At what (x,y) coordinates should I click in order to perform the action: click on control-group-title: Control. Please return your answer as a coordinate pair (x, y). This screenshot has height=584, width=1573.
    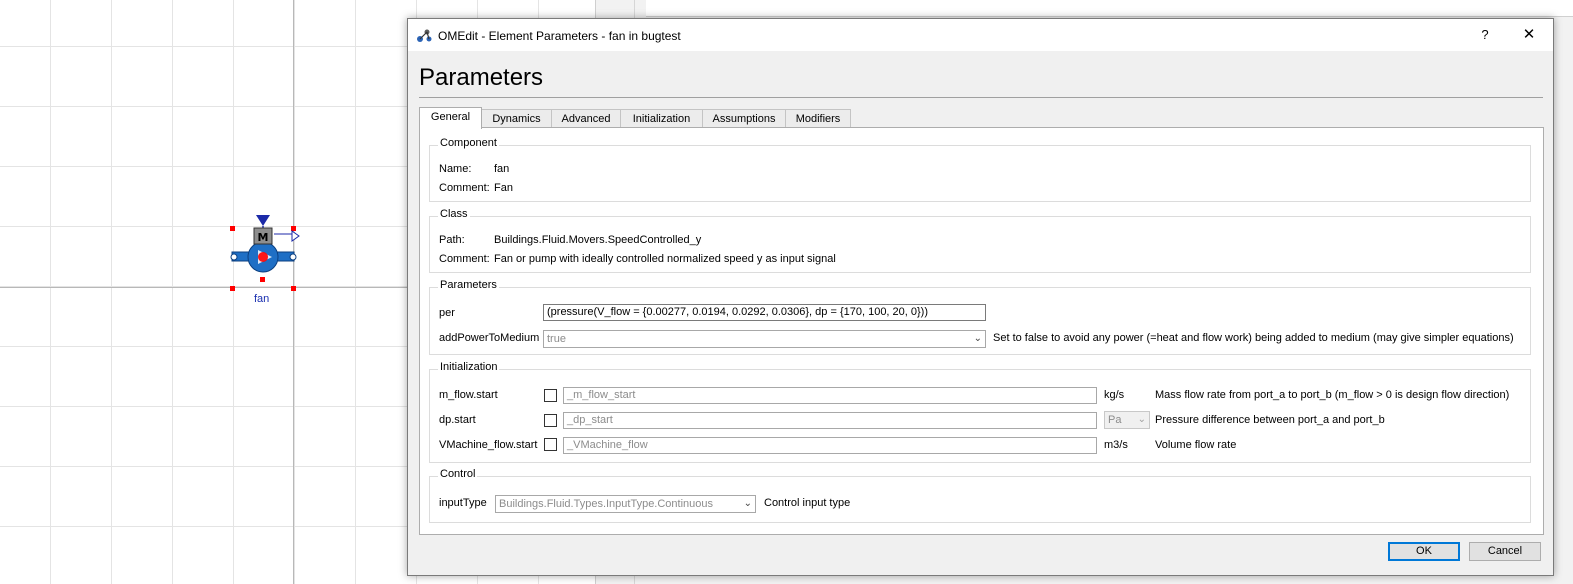
    Looking at the image, I should click on (458, 474).